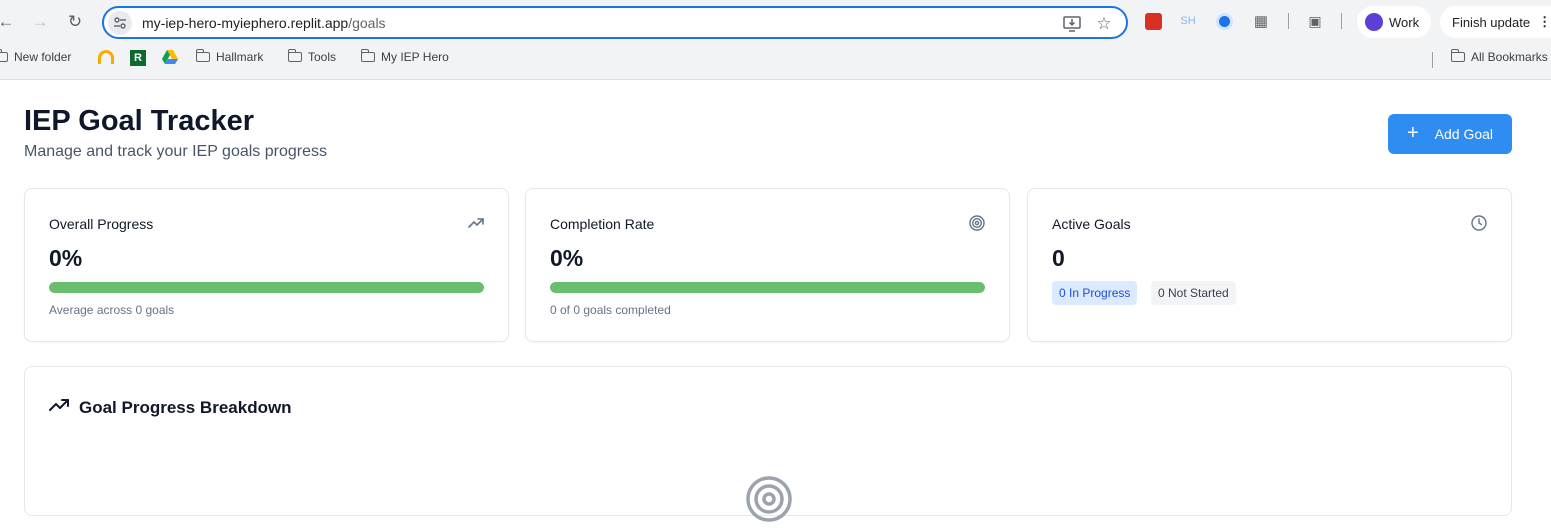 Image resolution: width=1551 pixels, height=528 pixels. What do you see at coordinates (1315, 21) in the screenshot?
I see `tab-search-icon: ▣` at bounding box center [1315, 21].